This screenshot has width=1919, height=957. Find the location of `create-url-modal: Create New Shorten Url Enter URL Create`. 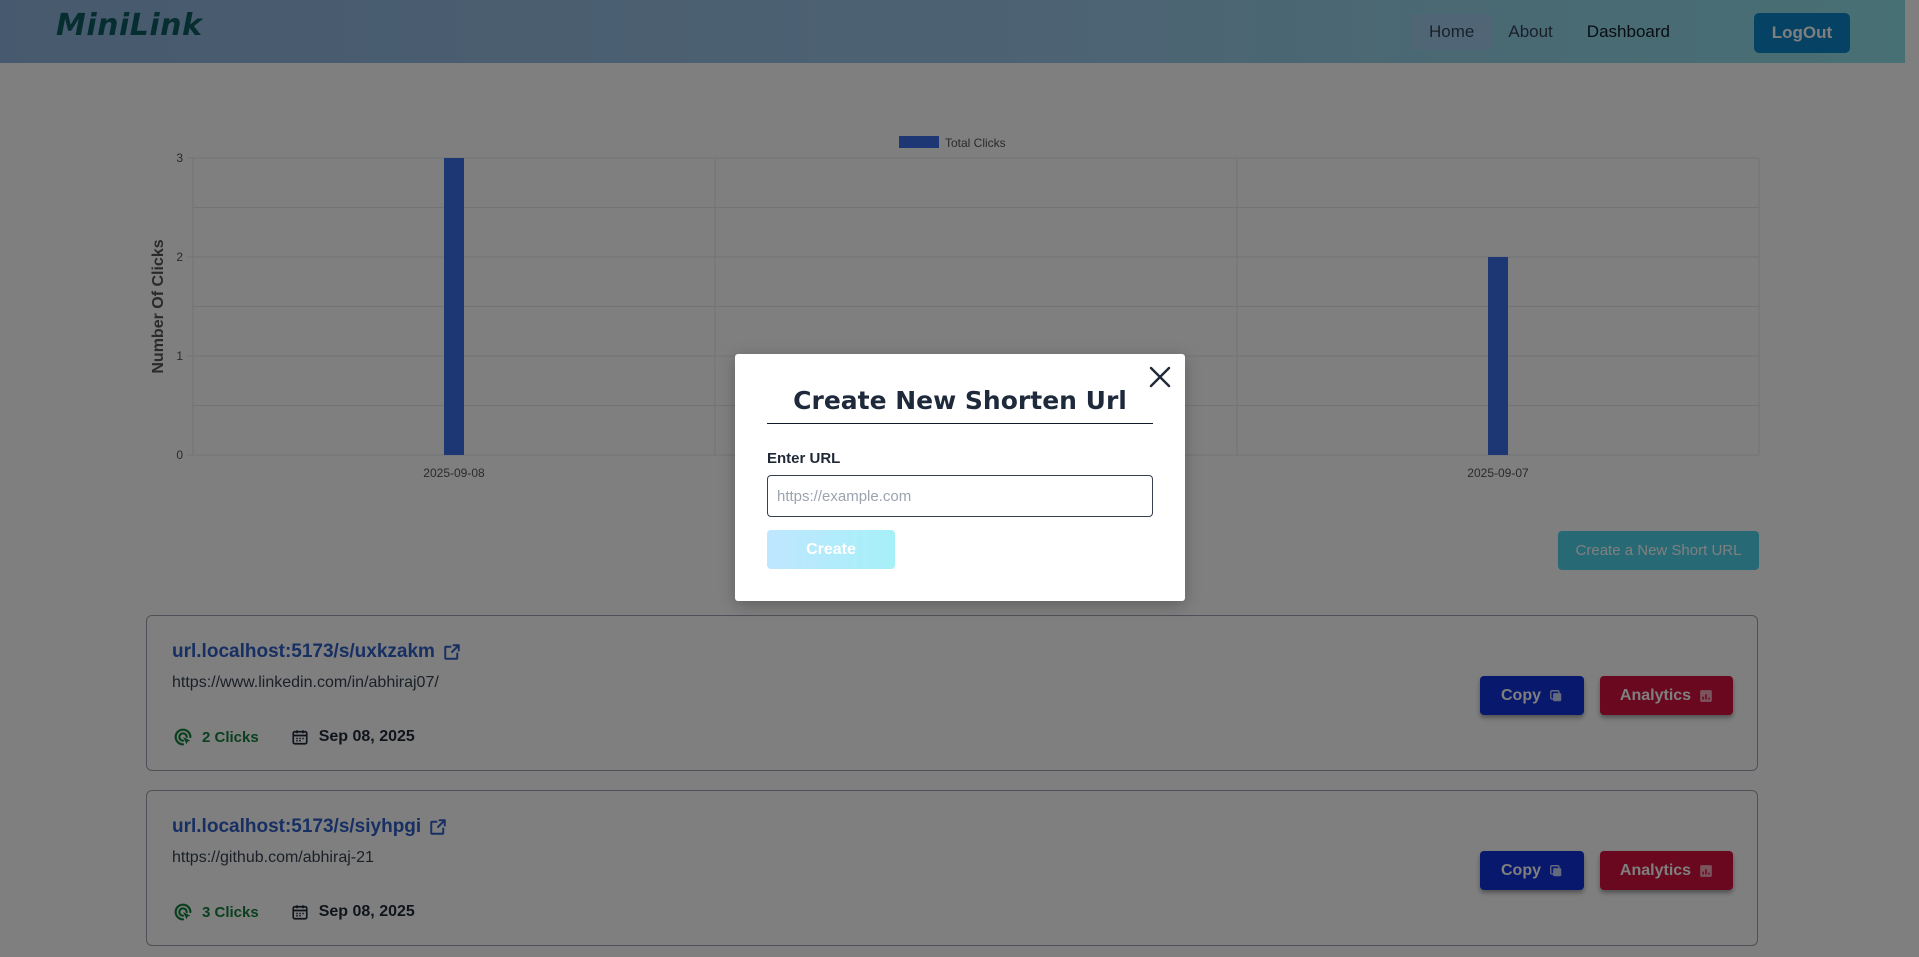

create-url-modal: Create New Shorten Url Enter URL Create is located at coordinates (960, 477).